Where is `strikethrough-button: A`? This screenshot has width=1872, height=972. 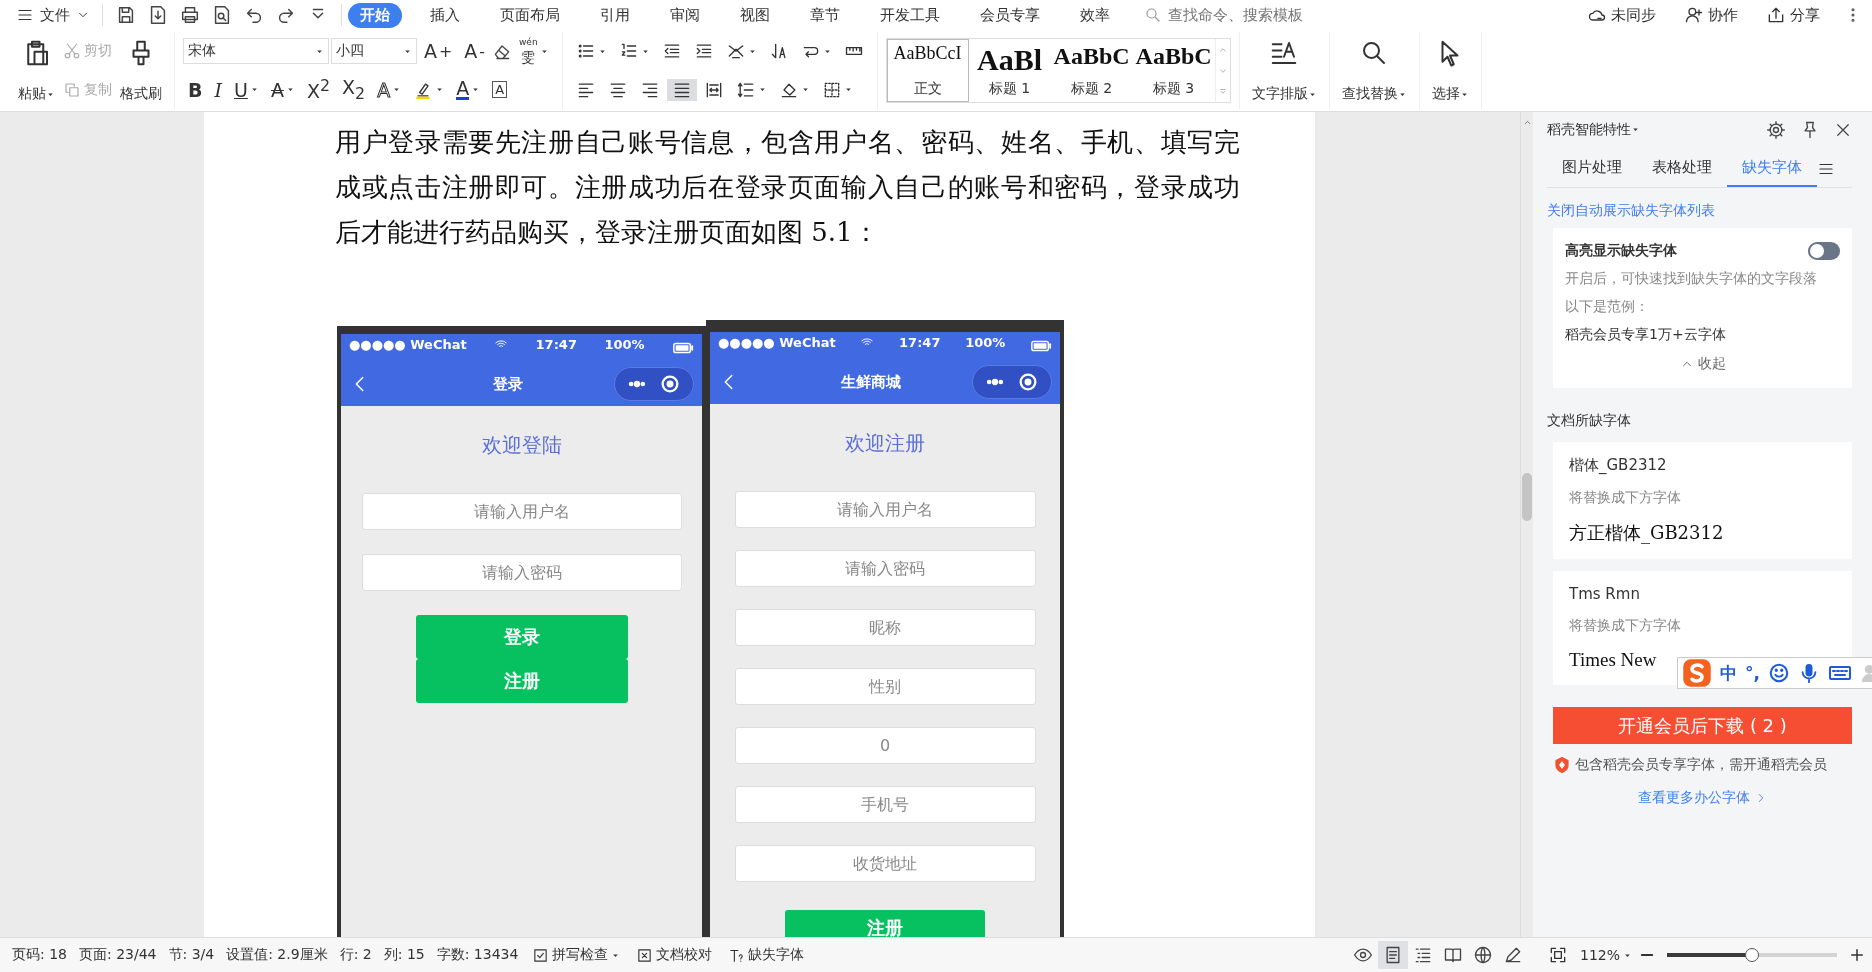
strikethrough-button: A is located at coordinates (282, 89).